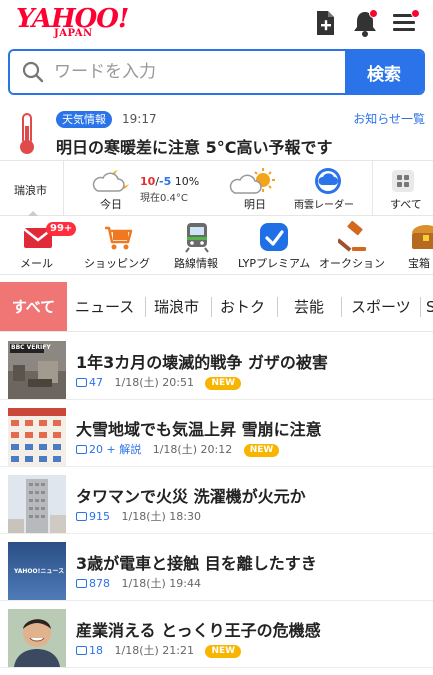 Image resolution: width=433 pixels, height=675 pixels. I want to click on menu-icon, so click(405, 23).